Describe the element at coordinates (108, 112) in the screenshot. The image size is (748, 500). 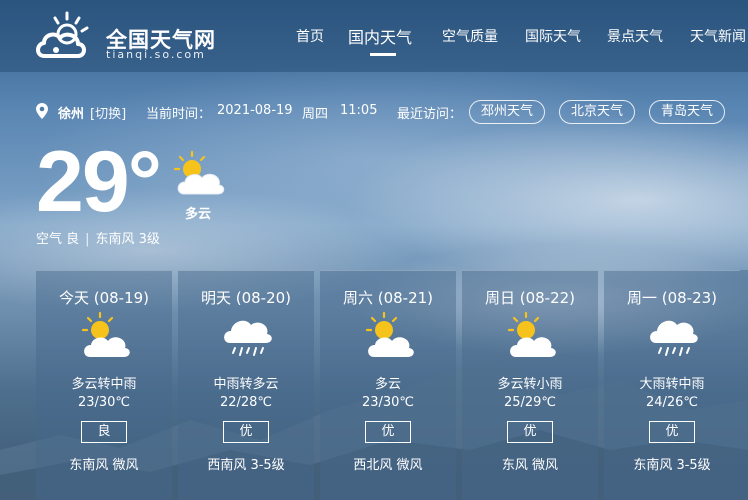
I see `switch-city-link: [切换]` at that location.